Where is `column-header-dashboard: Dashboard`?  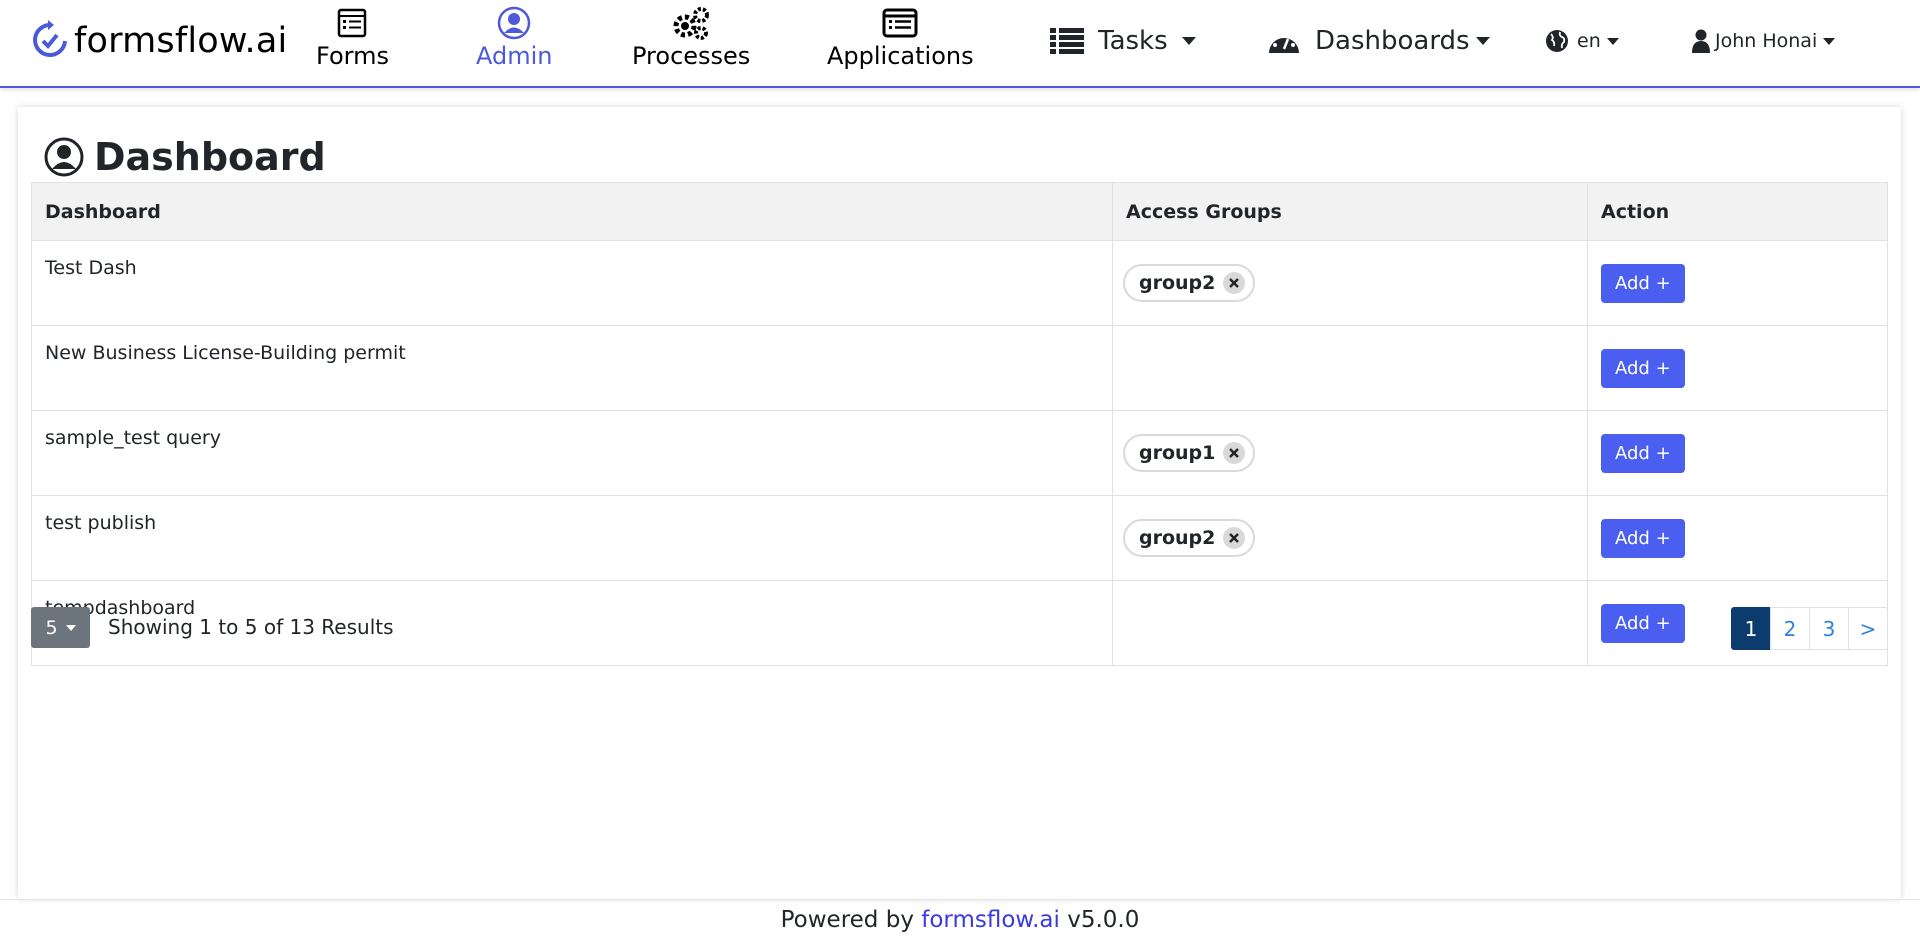 column-header-dashboard: Dashboard is located at coordinates (572, 211).